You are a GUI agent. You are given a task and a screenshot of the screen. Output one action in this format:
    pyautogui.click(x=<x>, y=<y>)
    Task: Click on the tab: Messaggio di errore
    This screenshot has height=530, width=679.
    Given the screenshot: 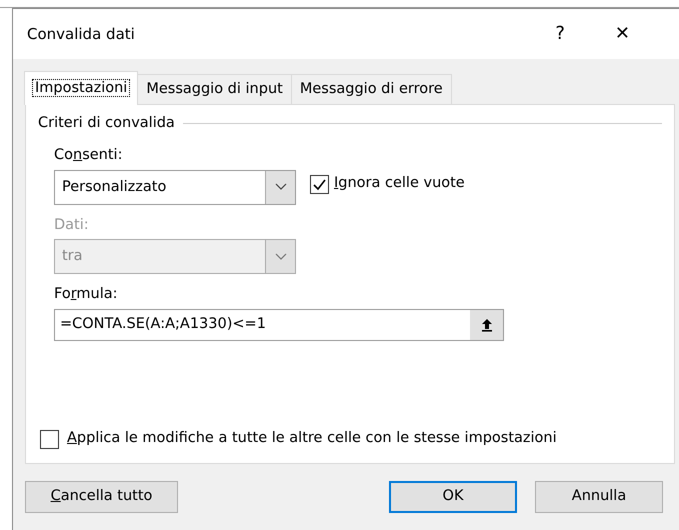 What is the action you would take?
    pyautogui.click(x=371, y=89)
    